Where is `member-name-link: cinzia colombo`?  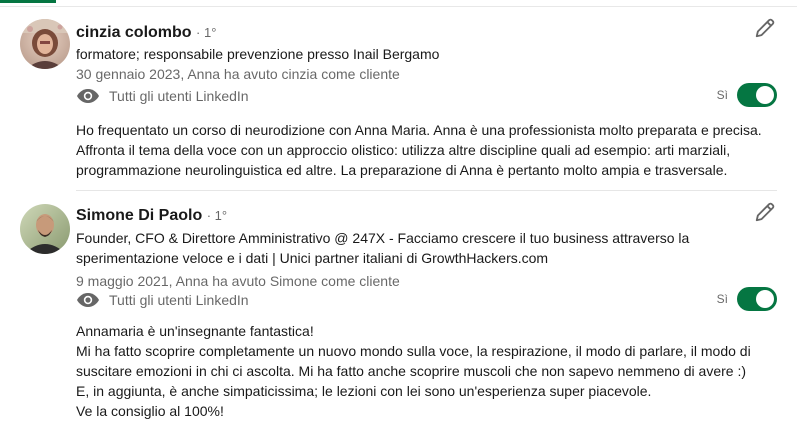 member-name-link: cinzia colombo is located at coordinates (134, 32).